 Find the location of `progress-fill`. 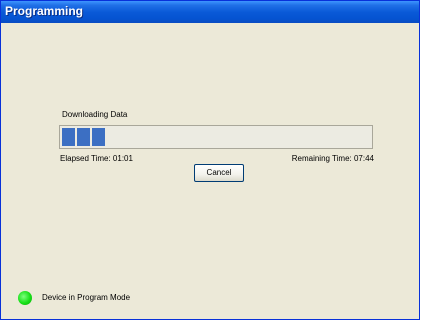

progress-fill is located at coordinates (83, 137).